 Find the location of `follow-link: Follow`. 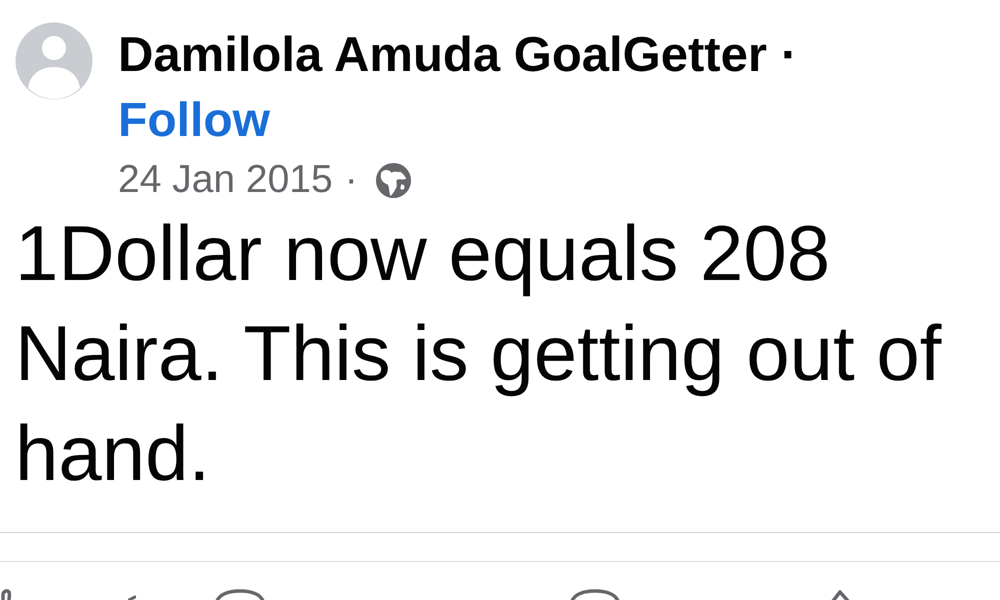

follow-link: Follow is located at coordinates (194, 121).